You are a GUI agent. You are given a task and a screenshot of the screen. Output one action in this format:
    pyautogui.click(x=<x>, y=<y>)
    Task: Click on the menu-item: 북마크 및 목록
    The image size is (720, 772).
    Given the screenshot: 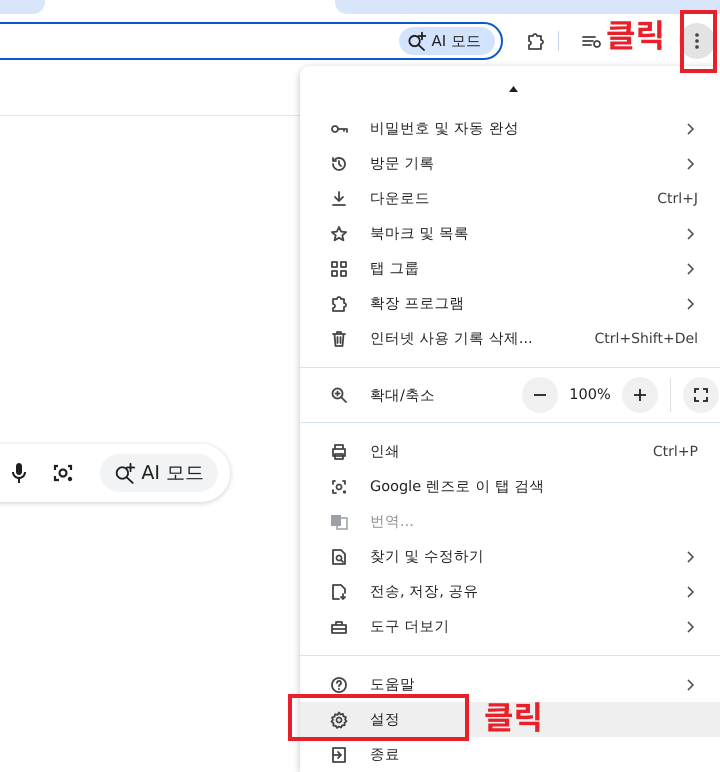 What is the action you would take?
    pyautogui.click(x=510, y=233)
    